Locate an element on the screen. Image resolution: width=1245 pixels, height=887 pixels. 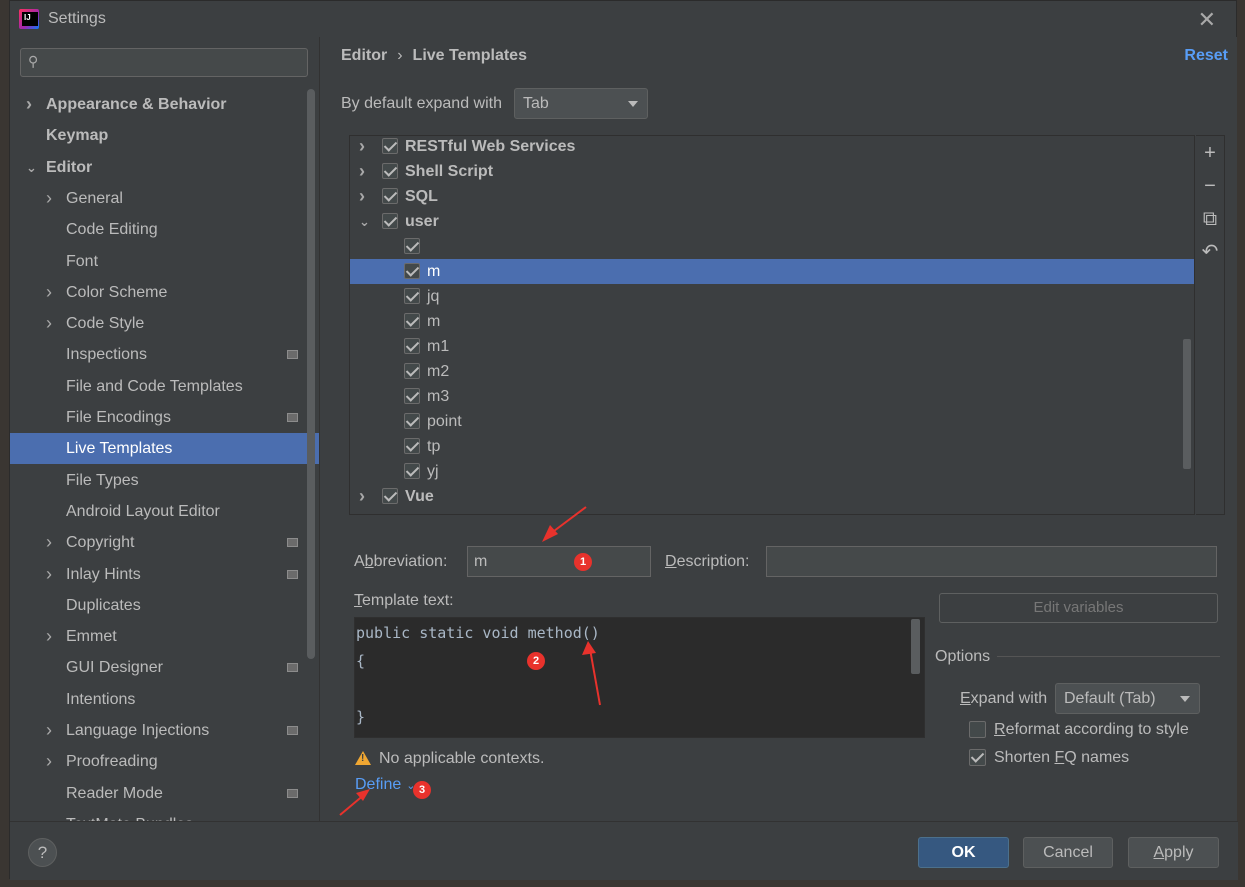
template-row: m2 is located at coordinates (772, 371).